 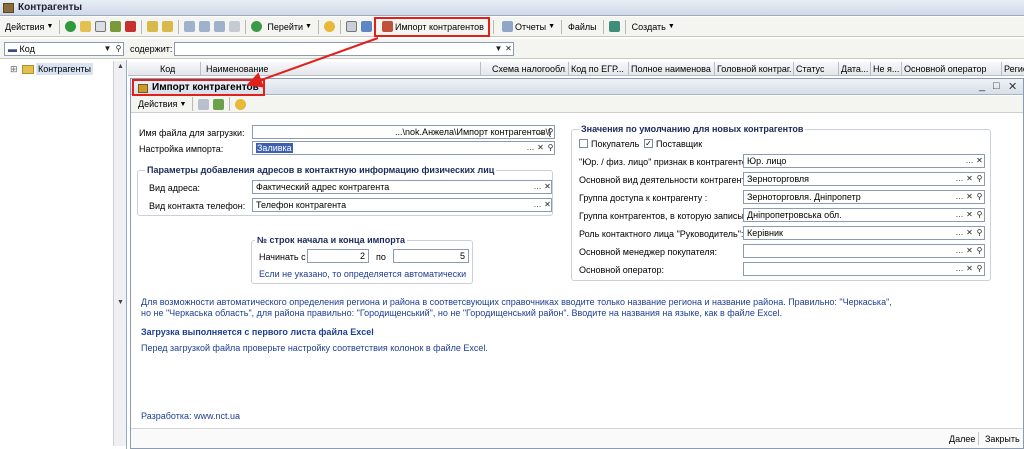 I want to click on close-icon: ✕, so click(x=1012, y=86).